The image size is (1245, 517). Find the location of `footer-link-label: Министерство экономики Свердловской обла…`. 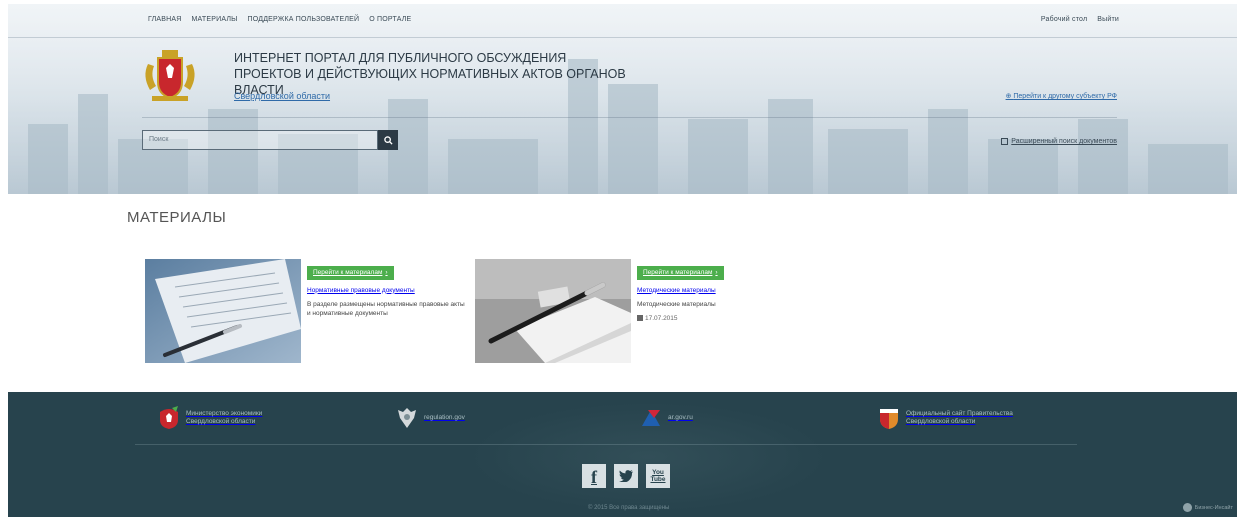

footer-link-label: Министерство экономики Свердловской обла… is located at coordinates (224, 417).